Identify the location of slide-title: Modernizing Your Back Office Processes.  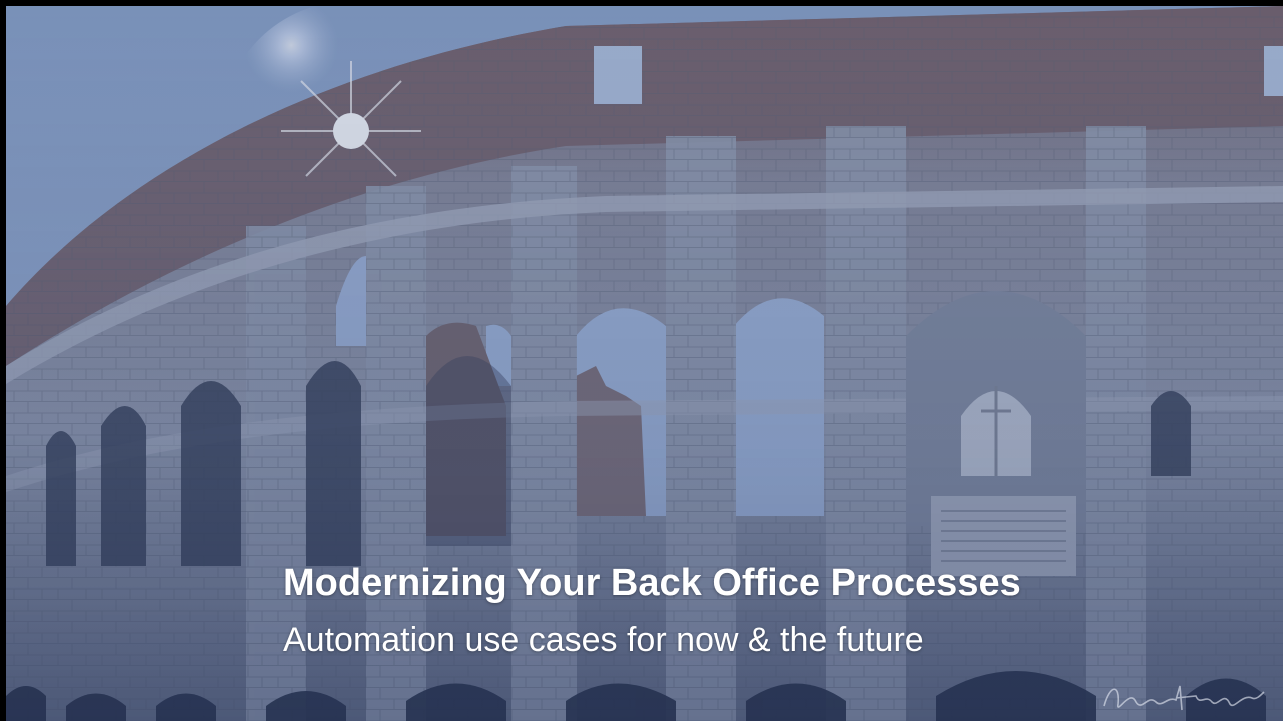
(652, 583).